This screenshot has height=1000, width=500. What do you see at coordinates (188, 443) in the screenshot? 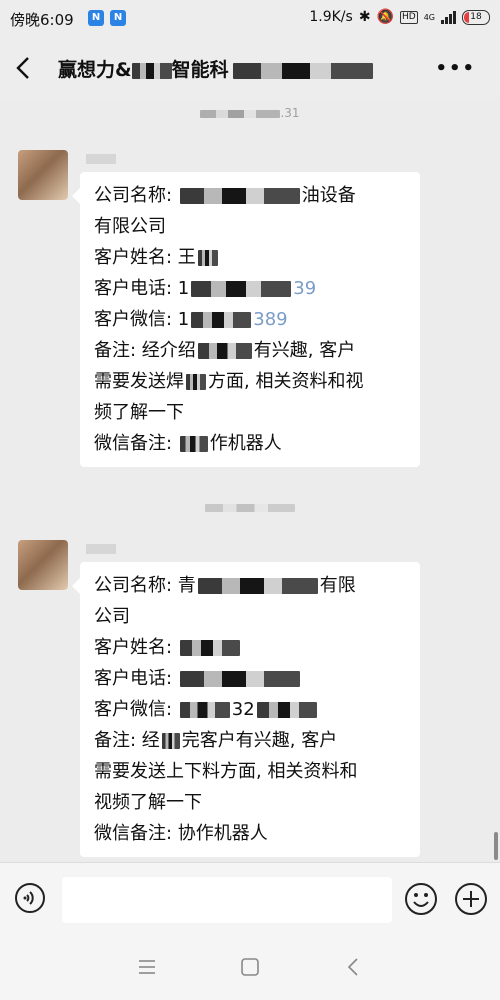
I see `message-line: 微信备注: 作机器人` at bounding box center [188, 443].